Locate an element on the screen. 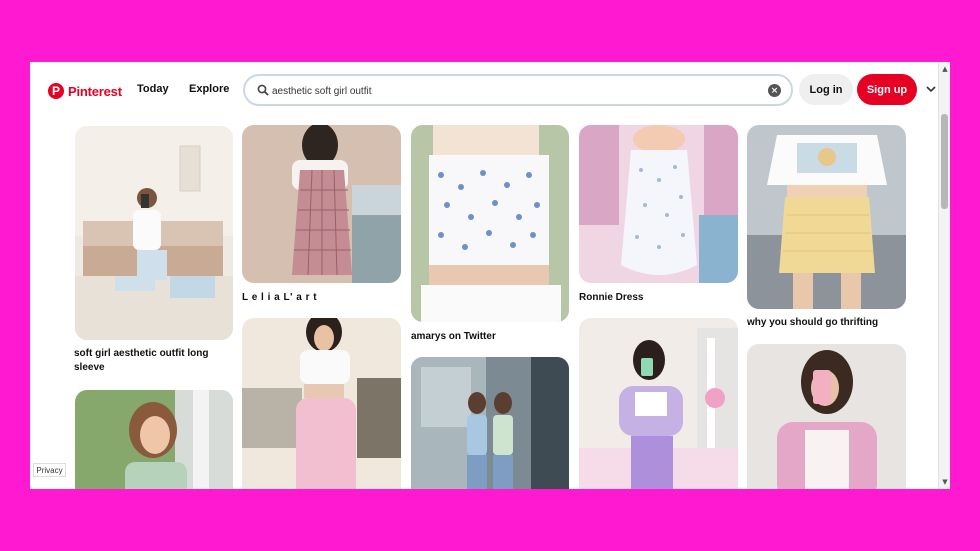 The height and width of the screenshot is (551, 980). nav-explore-link: Explore is located at coordinates (209, 89).